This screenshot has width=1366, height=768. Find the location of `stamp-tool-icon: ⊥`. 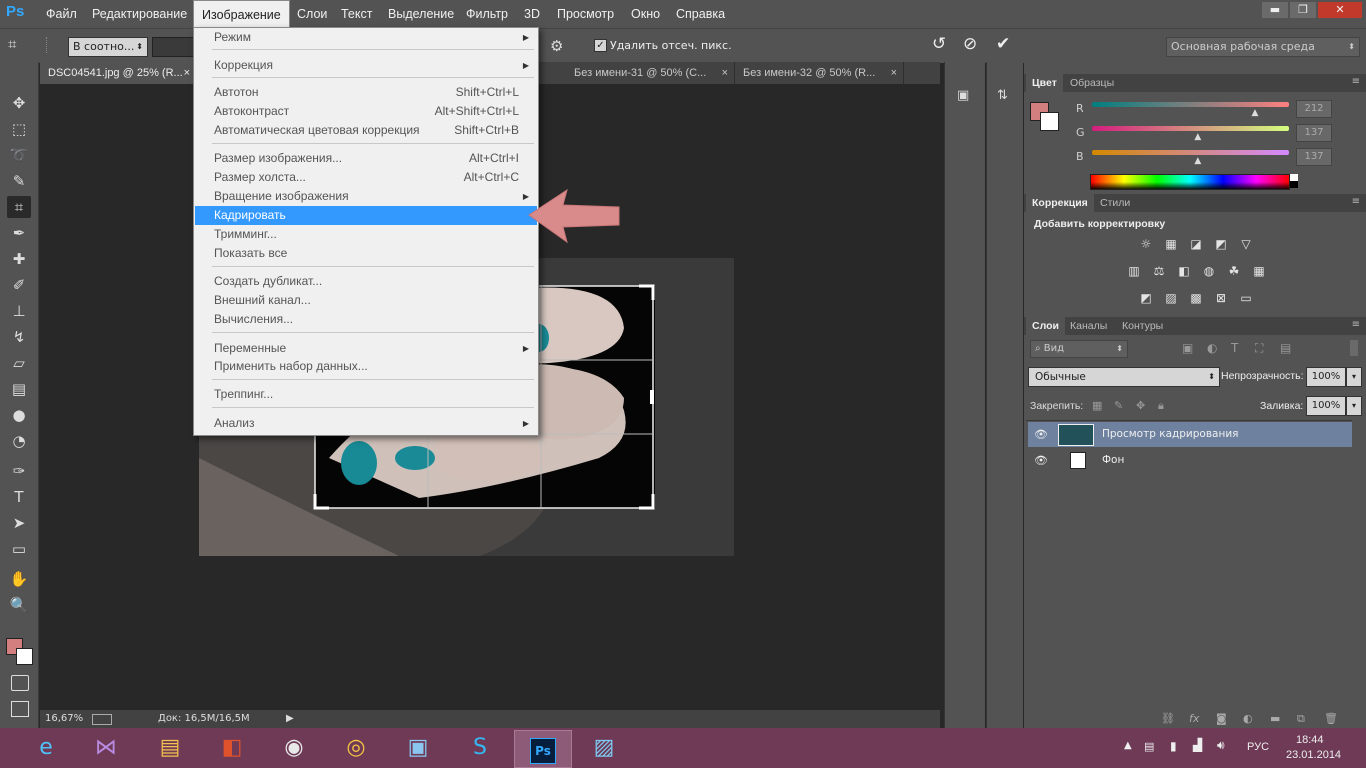

stamp-tool-icon: ⊥ is located at coordinates (19, 311).